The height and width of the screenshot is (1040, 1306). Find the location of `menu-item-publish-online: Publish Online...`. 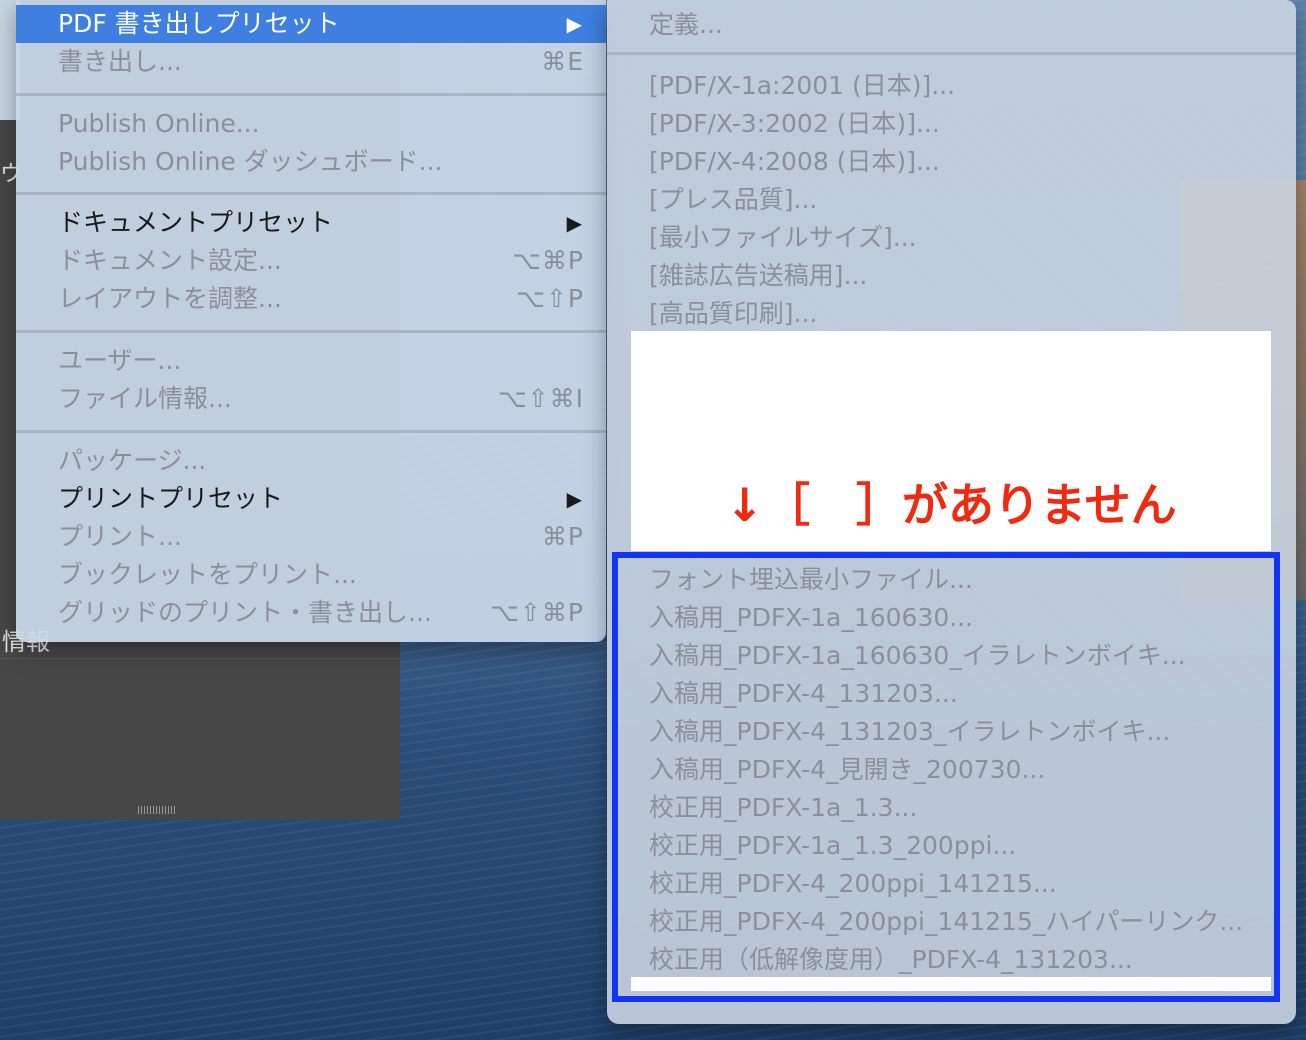

menu-item-publish-online: Publish Online... is located at coordinates (311, 124).